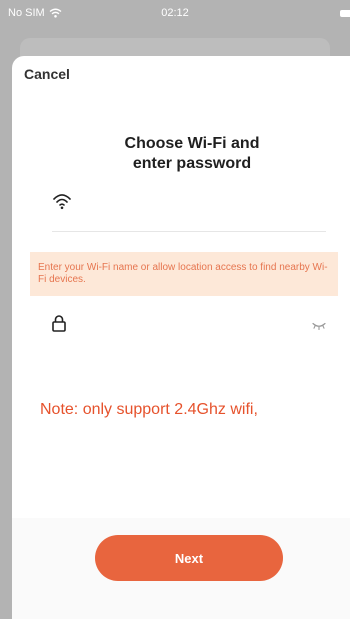  What do you see at coordinates (192, 163) in the screenshot?
I see `title-line-2: enter password` at bounding box center [192, 163].